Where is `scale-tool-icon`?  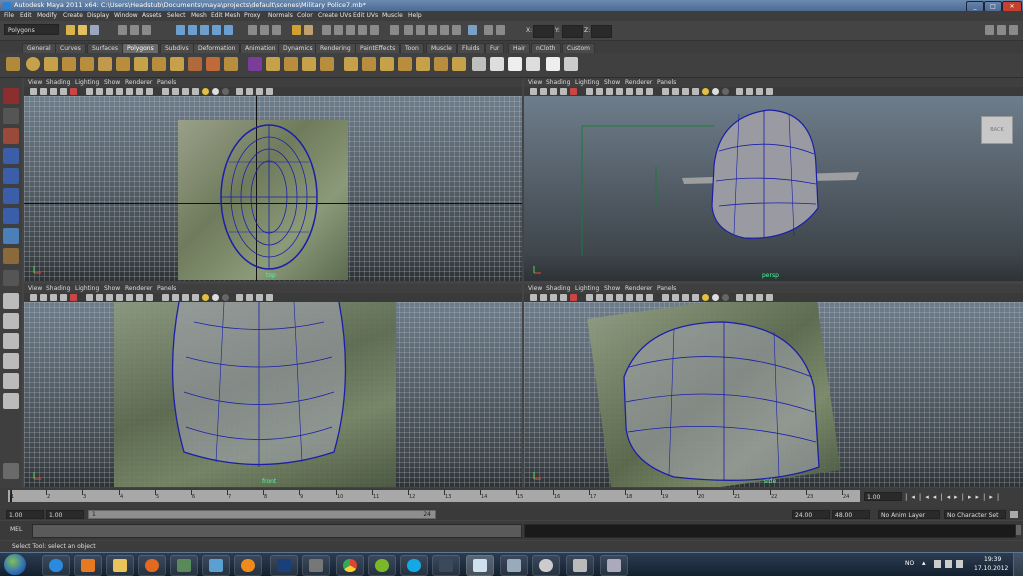 scale-tool-icon is located at coordinates (11, 196).